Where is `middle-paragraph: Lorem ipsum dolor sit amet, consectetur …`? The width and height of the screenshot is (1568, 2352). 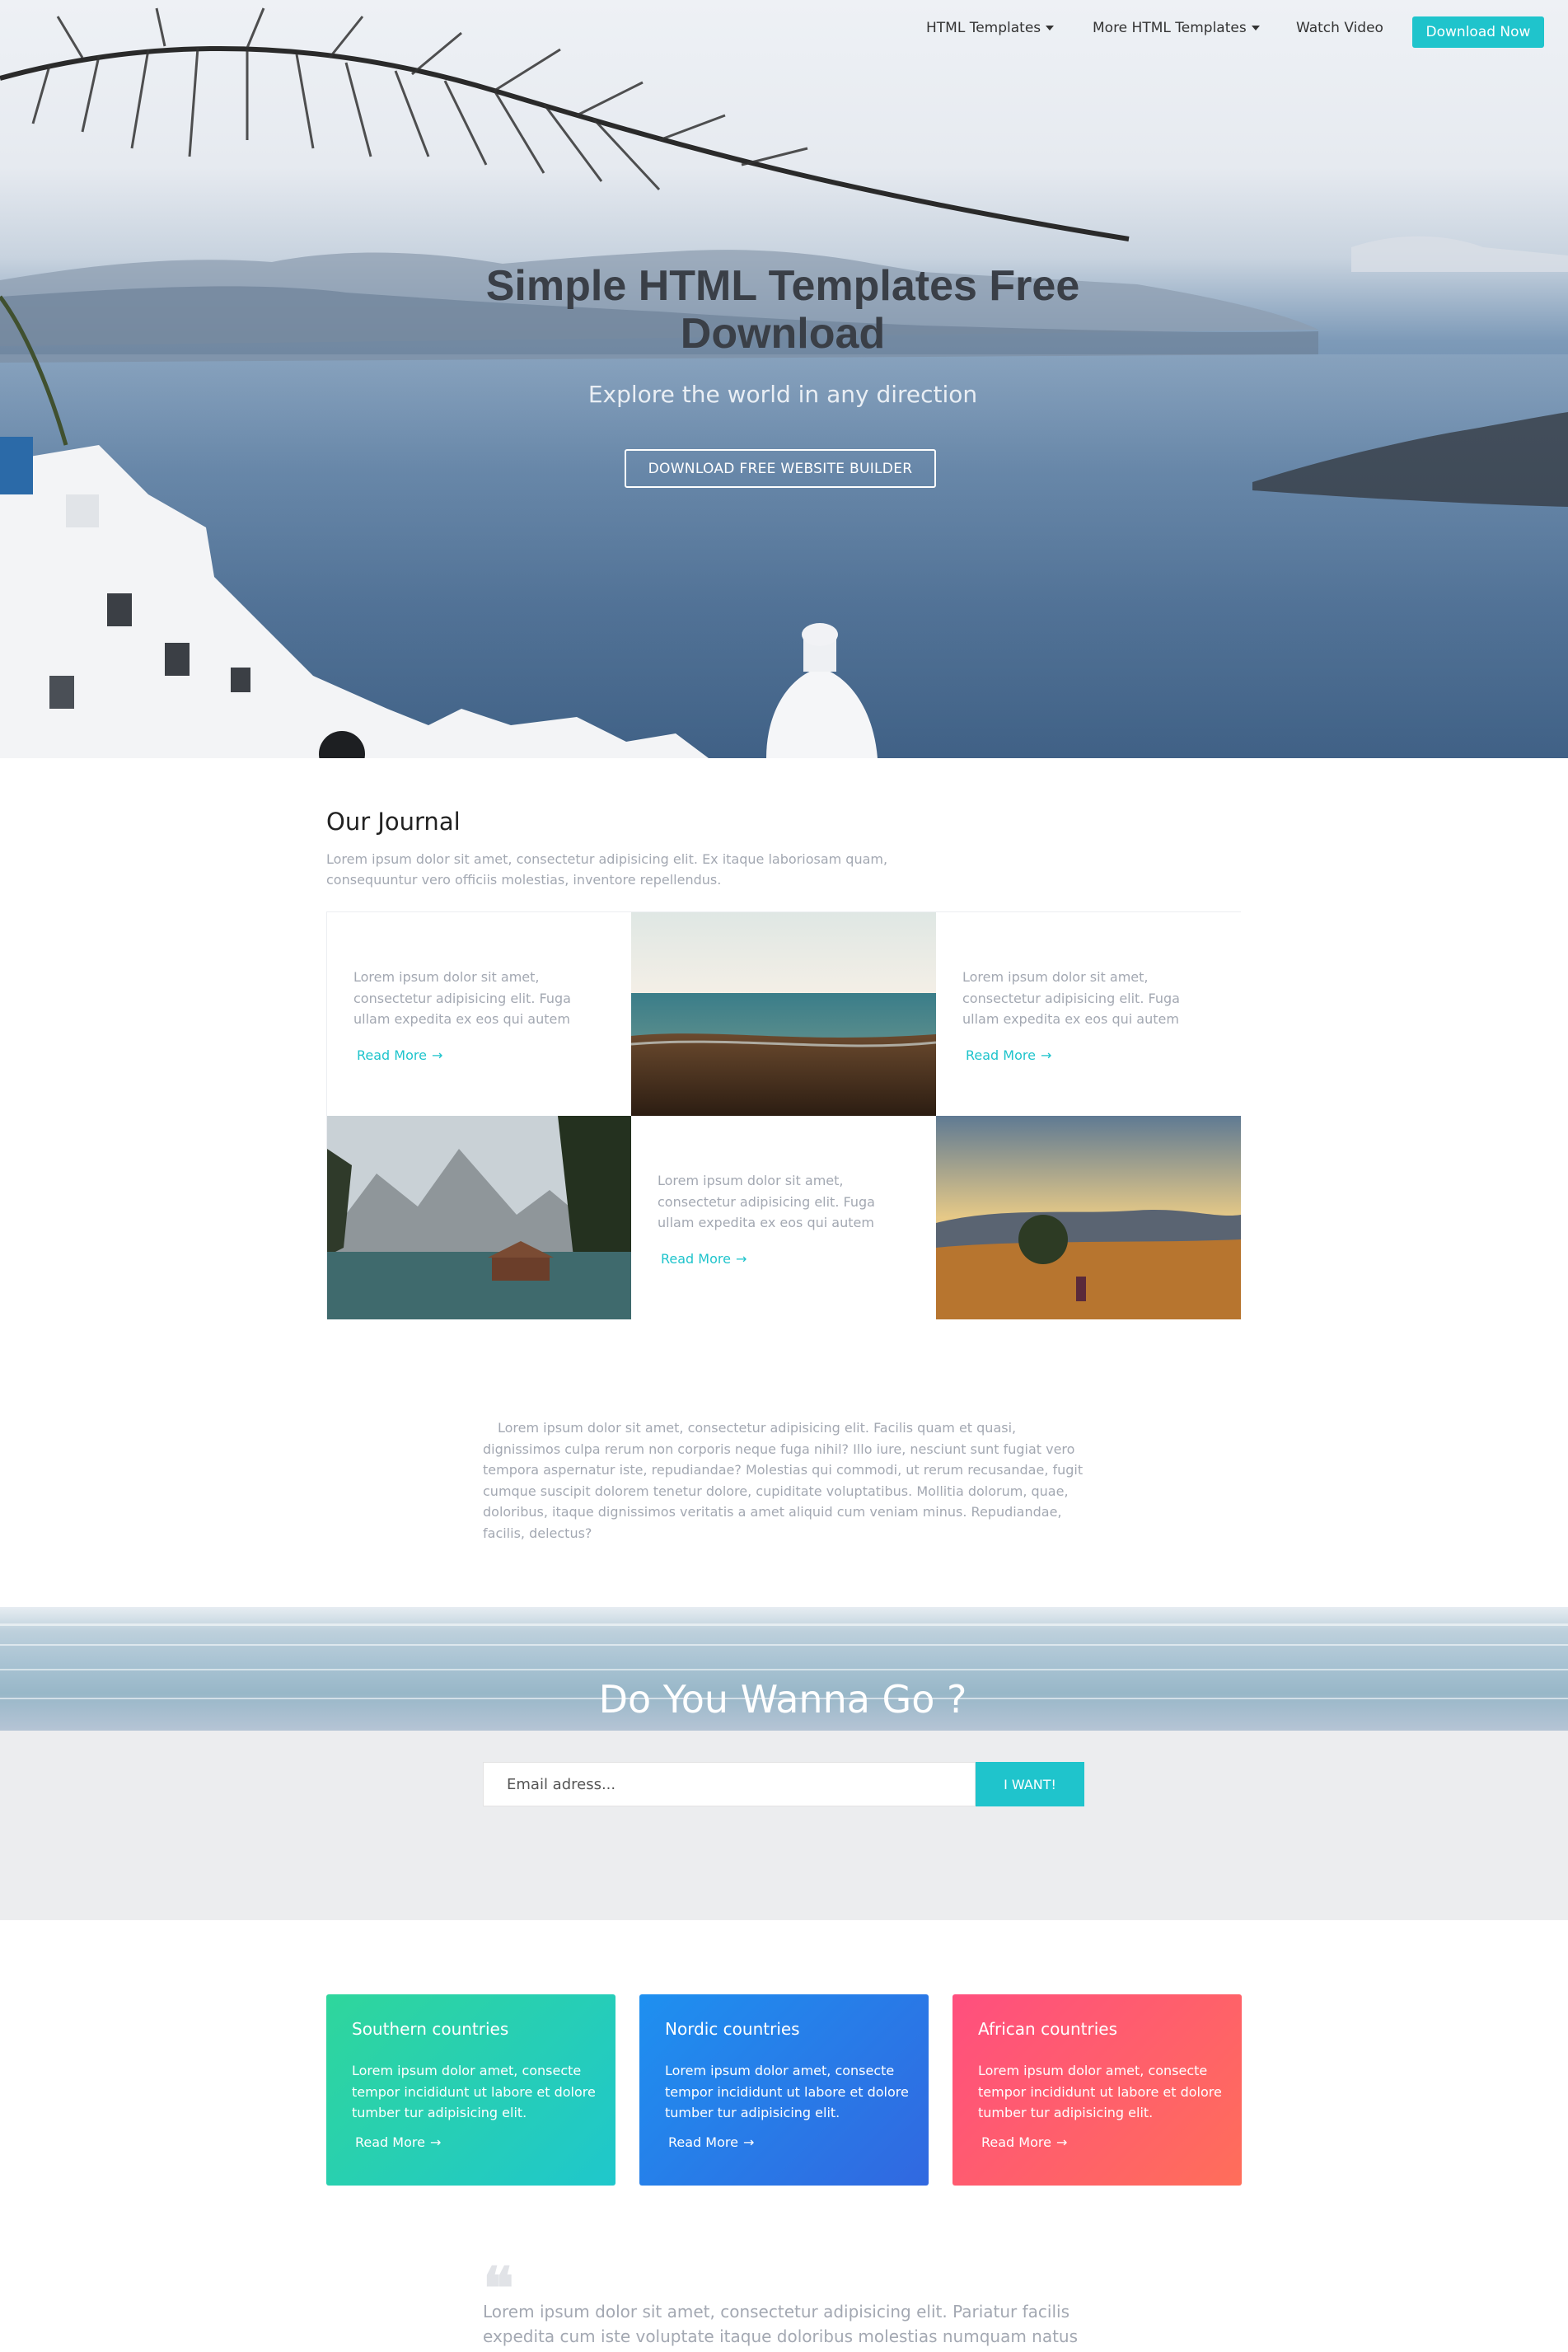
middle-paragraph: Lorem ipsum dolor sit amet, consectetur … is located at coordinates (783, 1480).